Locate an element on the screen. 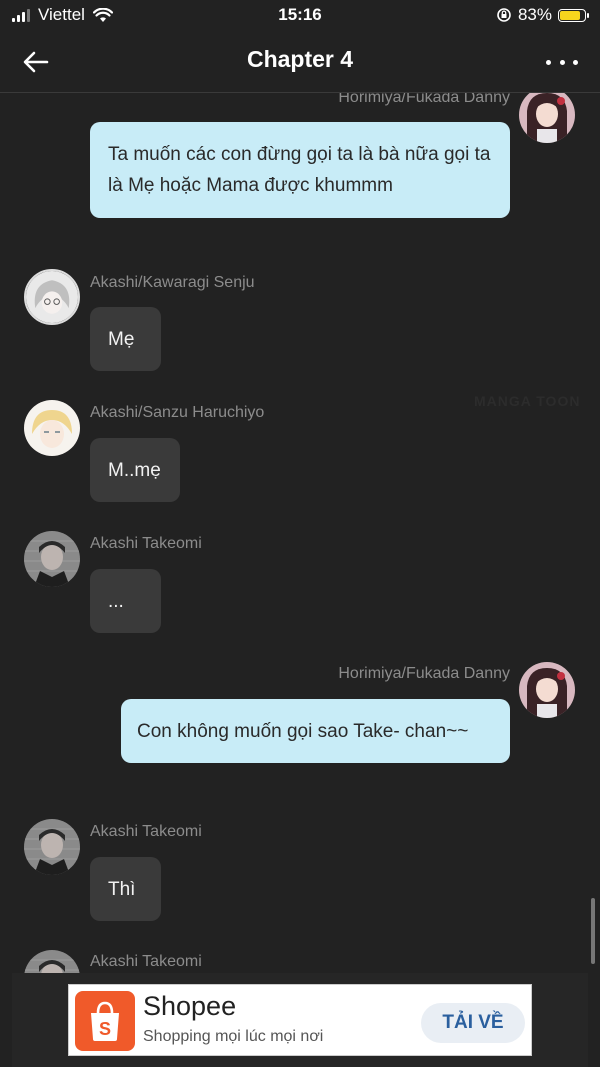 The width and height of the screenshot is (600, 1067). svg-text: S is located at coordinates (105, 1029).